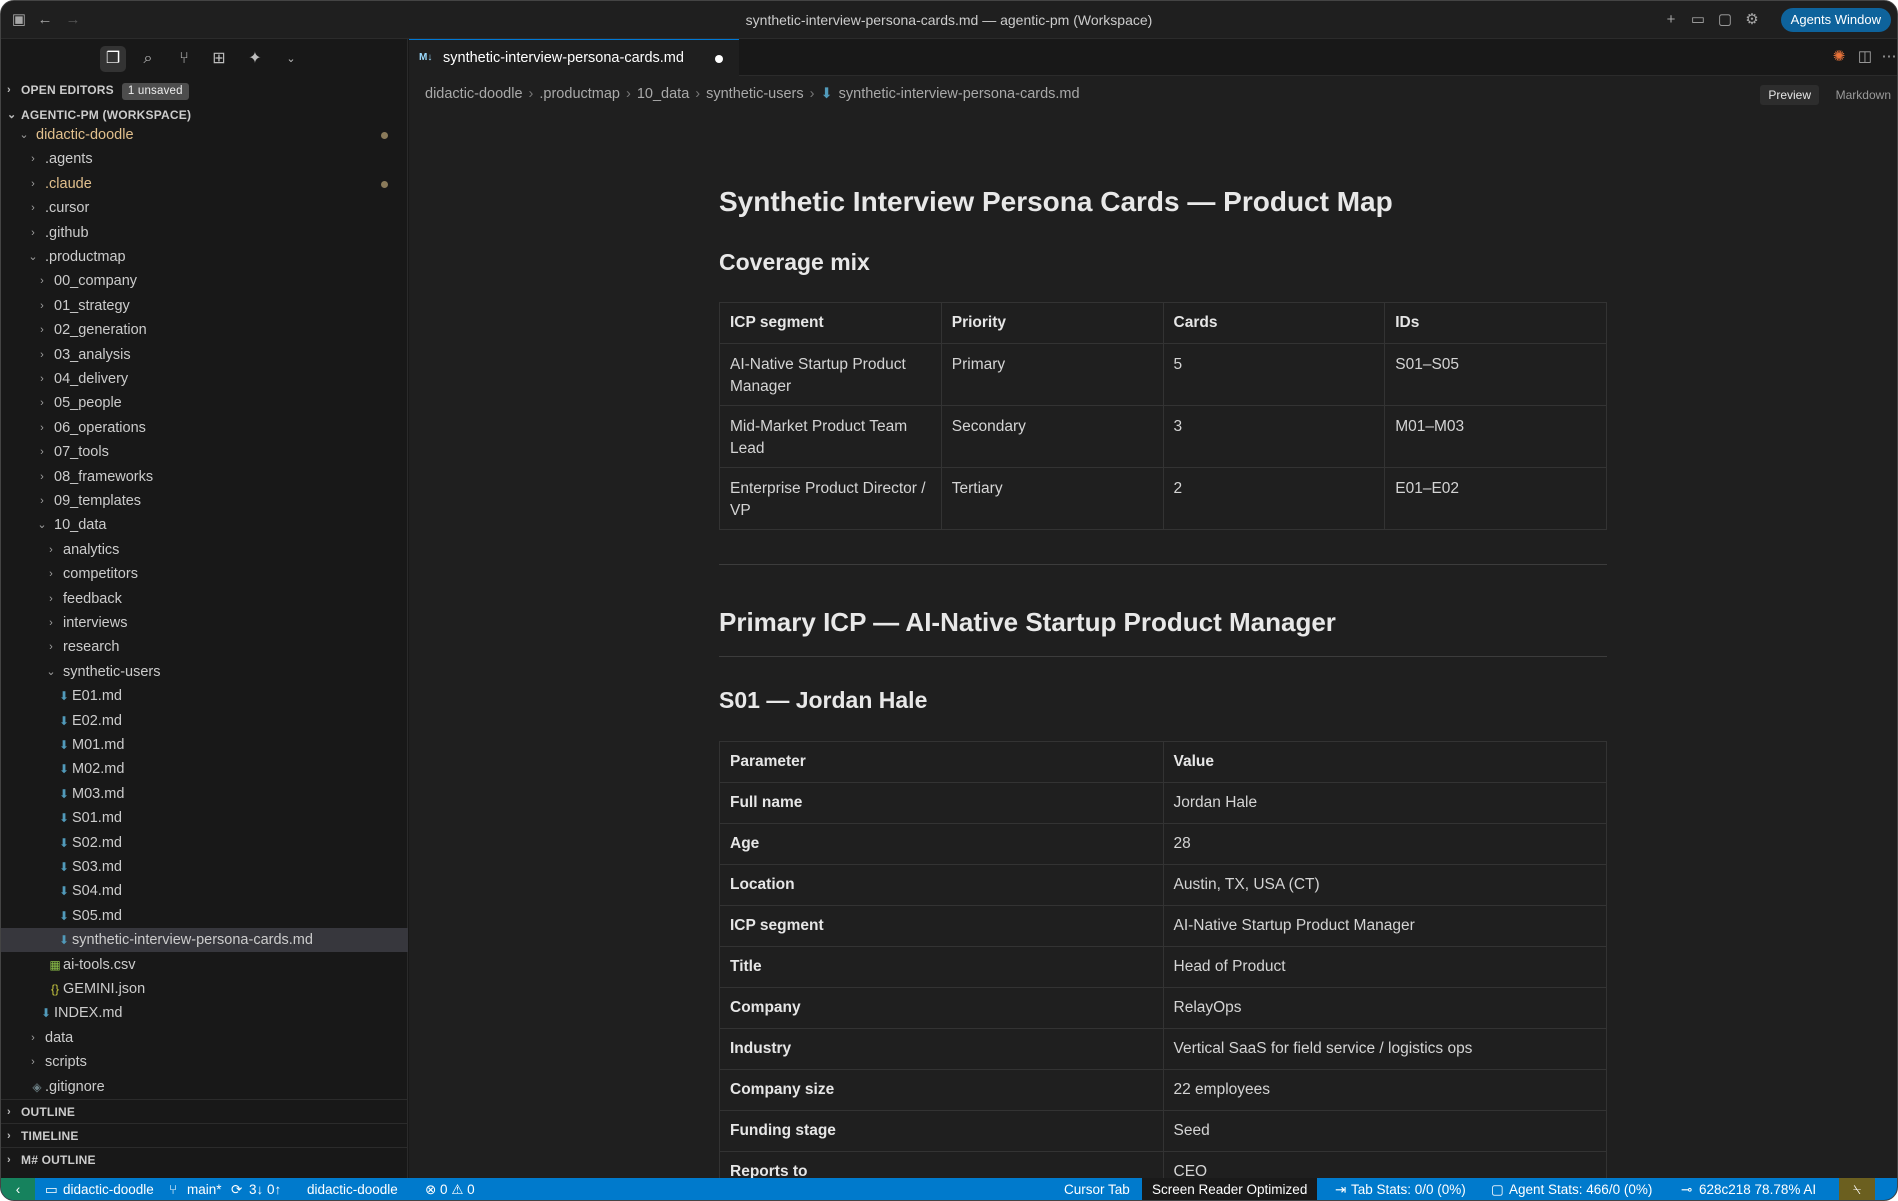 This screenshot has width=1898, height=1201. I want to click on folder-item: ⌄ 10_data, so click(204, 525).